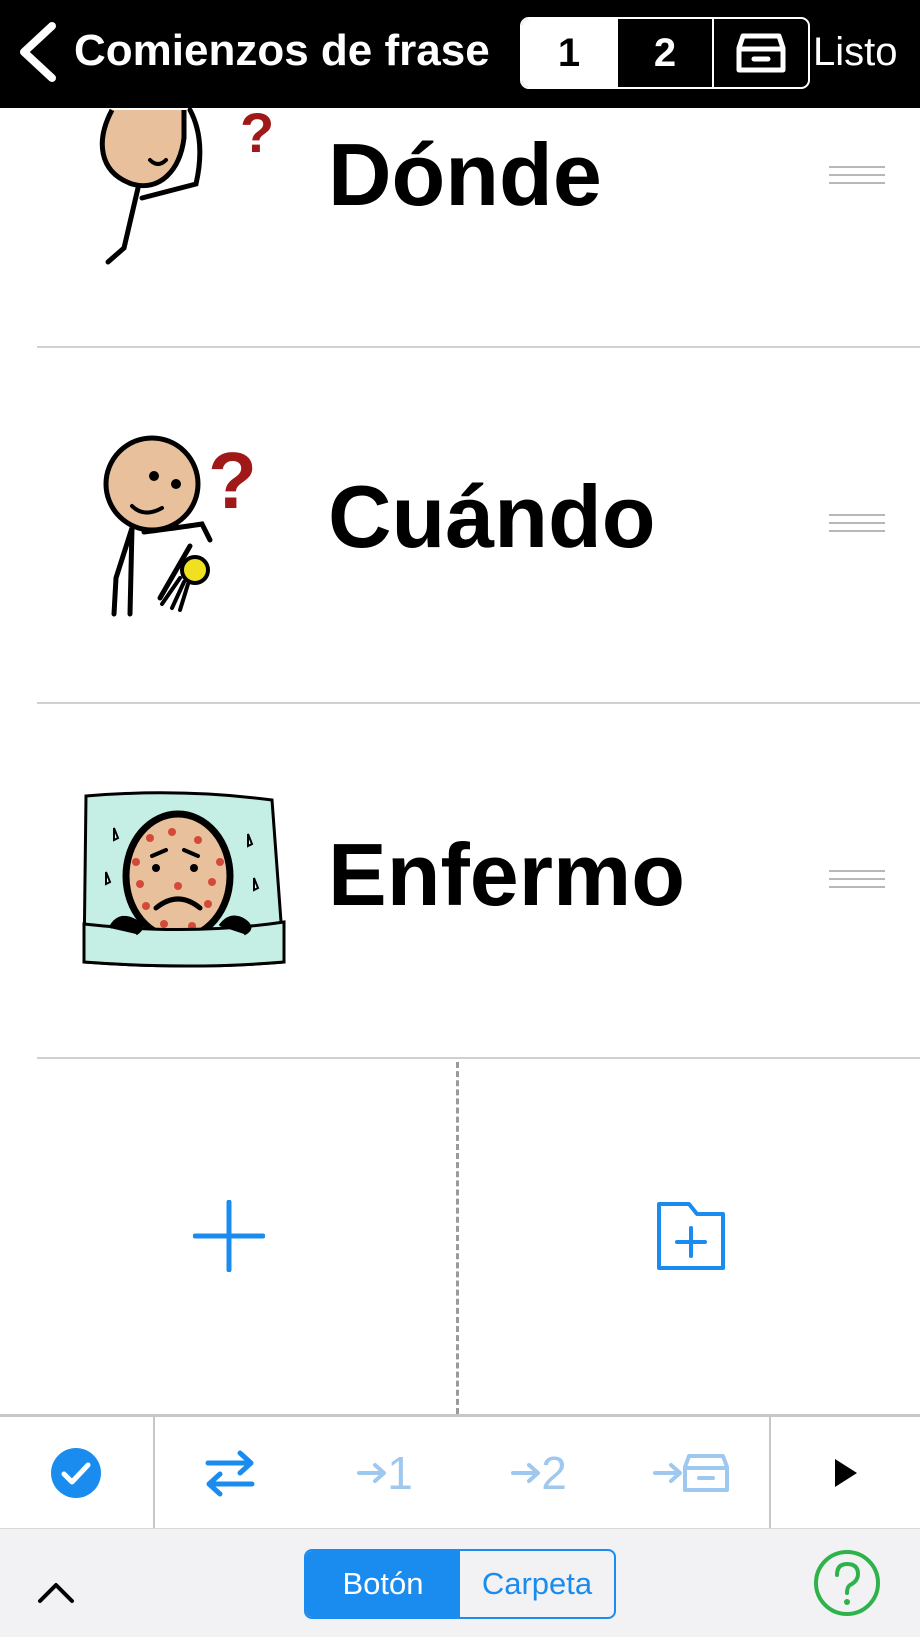 This screenshot has width=920, height=1637. What do you see at coordinates (180, 526) in the screenshot?
I see `person-clock-question-icon: ?` at bounding box center [180, 526].